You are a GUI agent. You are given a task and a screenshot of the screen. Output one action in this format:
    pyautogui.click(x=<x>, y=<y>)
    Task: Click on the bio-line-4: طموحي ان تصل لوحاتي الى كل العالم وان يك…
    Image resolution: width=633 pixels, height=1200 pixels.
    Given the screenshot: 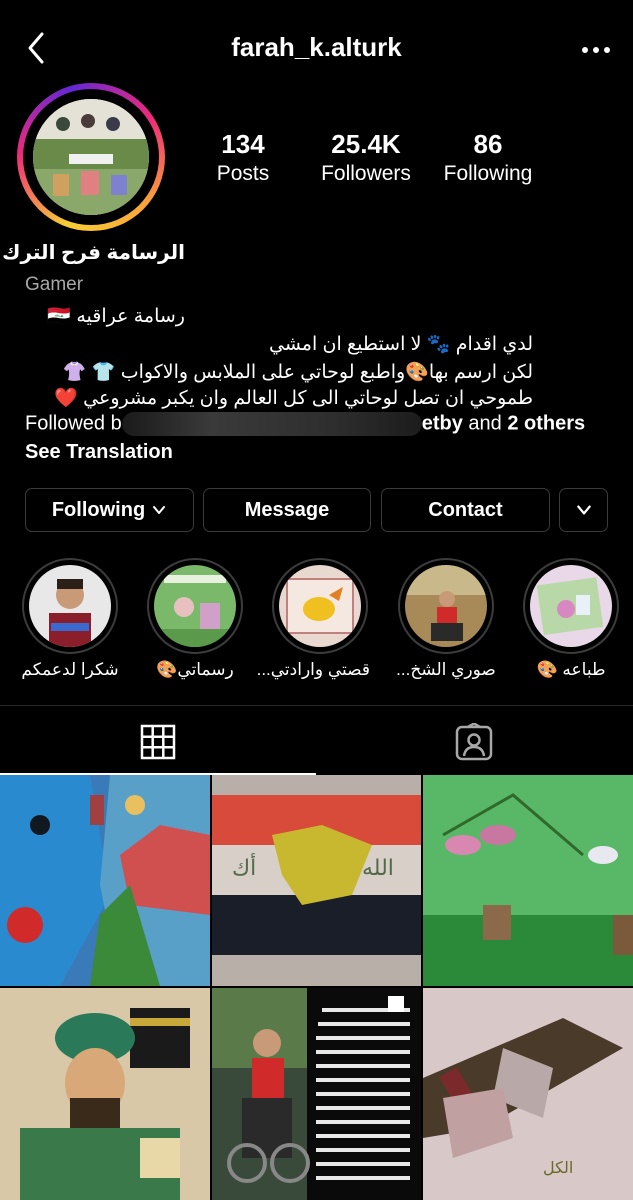 What is the action you would take?
    pyautogui.click(x=293, y=398)
    